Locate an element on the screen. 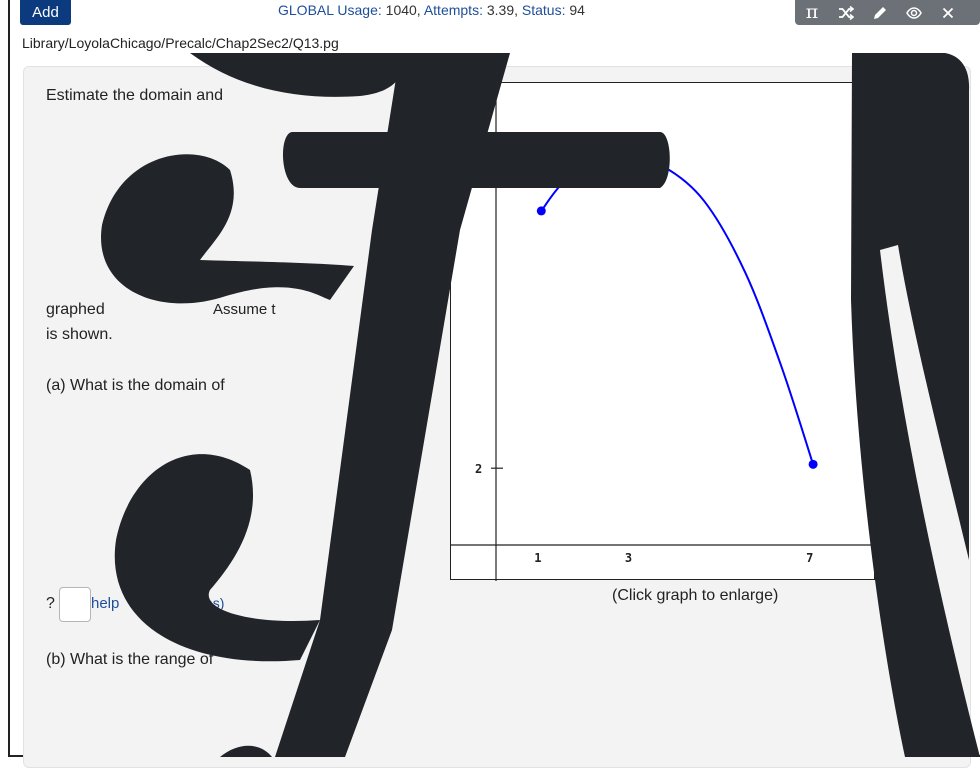 This screenshot has height=768, width=980. left-border is located at coordinates (9, 378).